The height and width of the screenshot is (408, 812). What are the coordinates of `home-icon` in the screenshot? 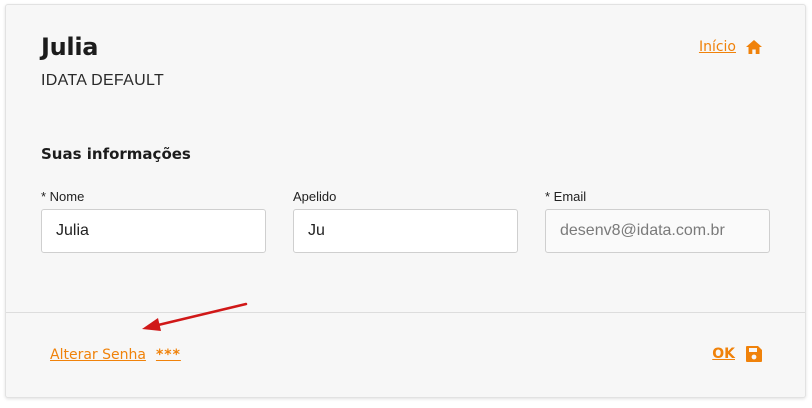 It's located at (754, 47).